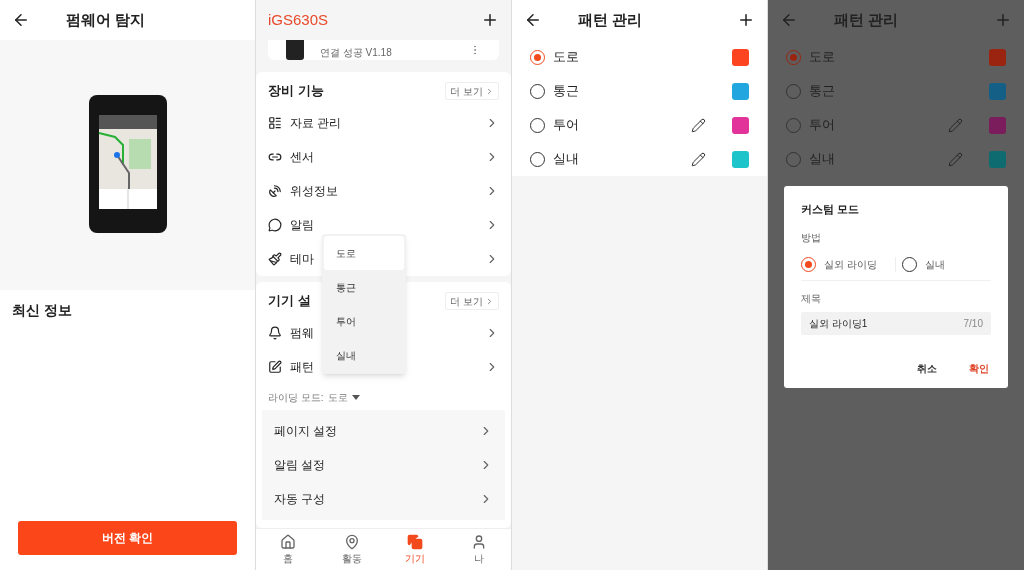 The image size is (1024, 570). What do you see at coordinates (831, 209) in the screenshot?
I see `dialog-title: 커스텀 모드` at bounding box center [831, 209].